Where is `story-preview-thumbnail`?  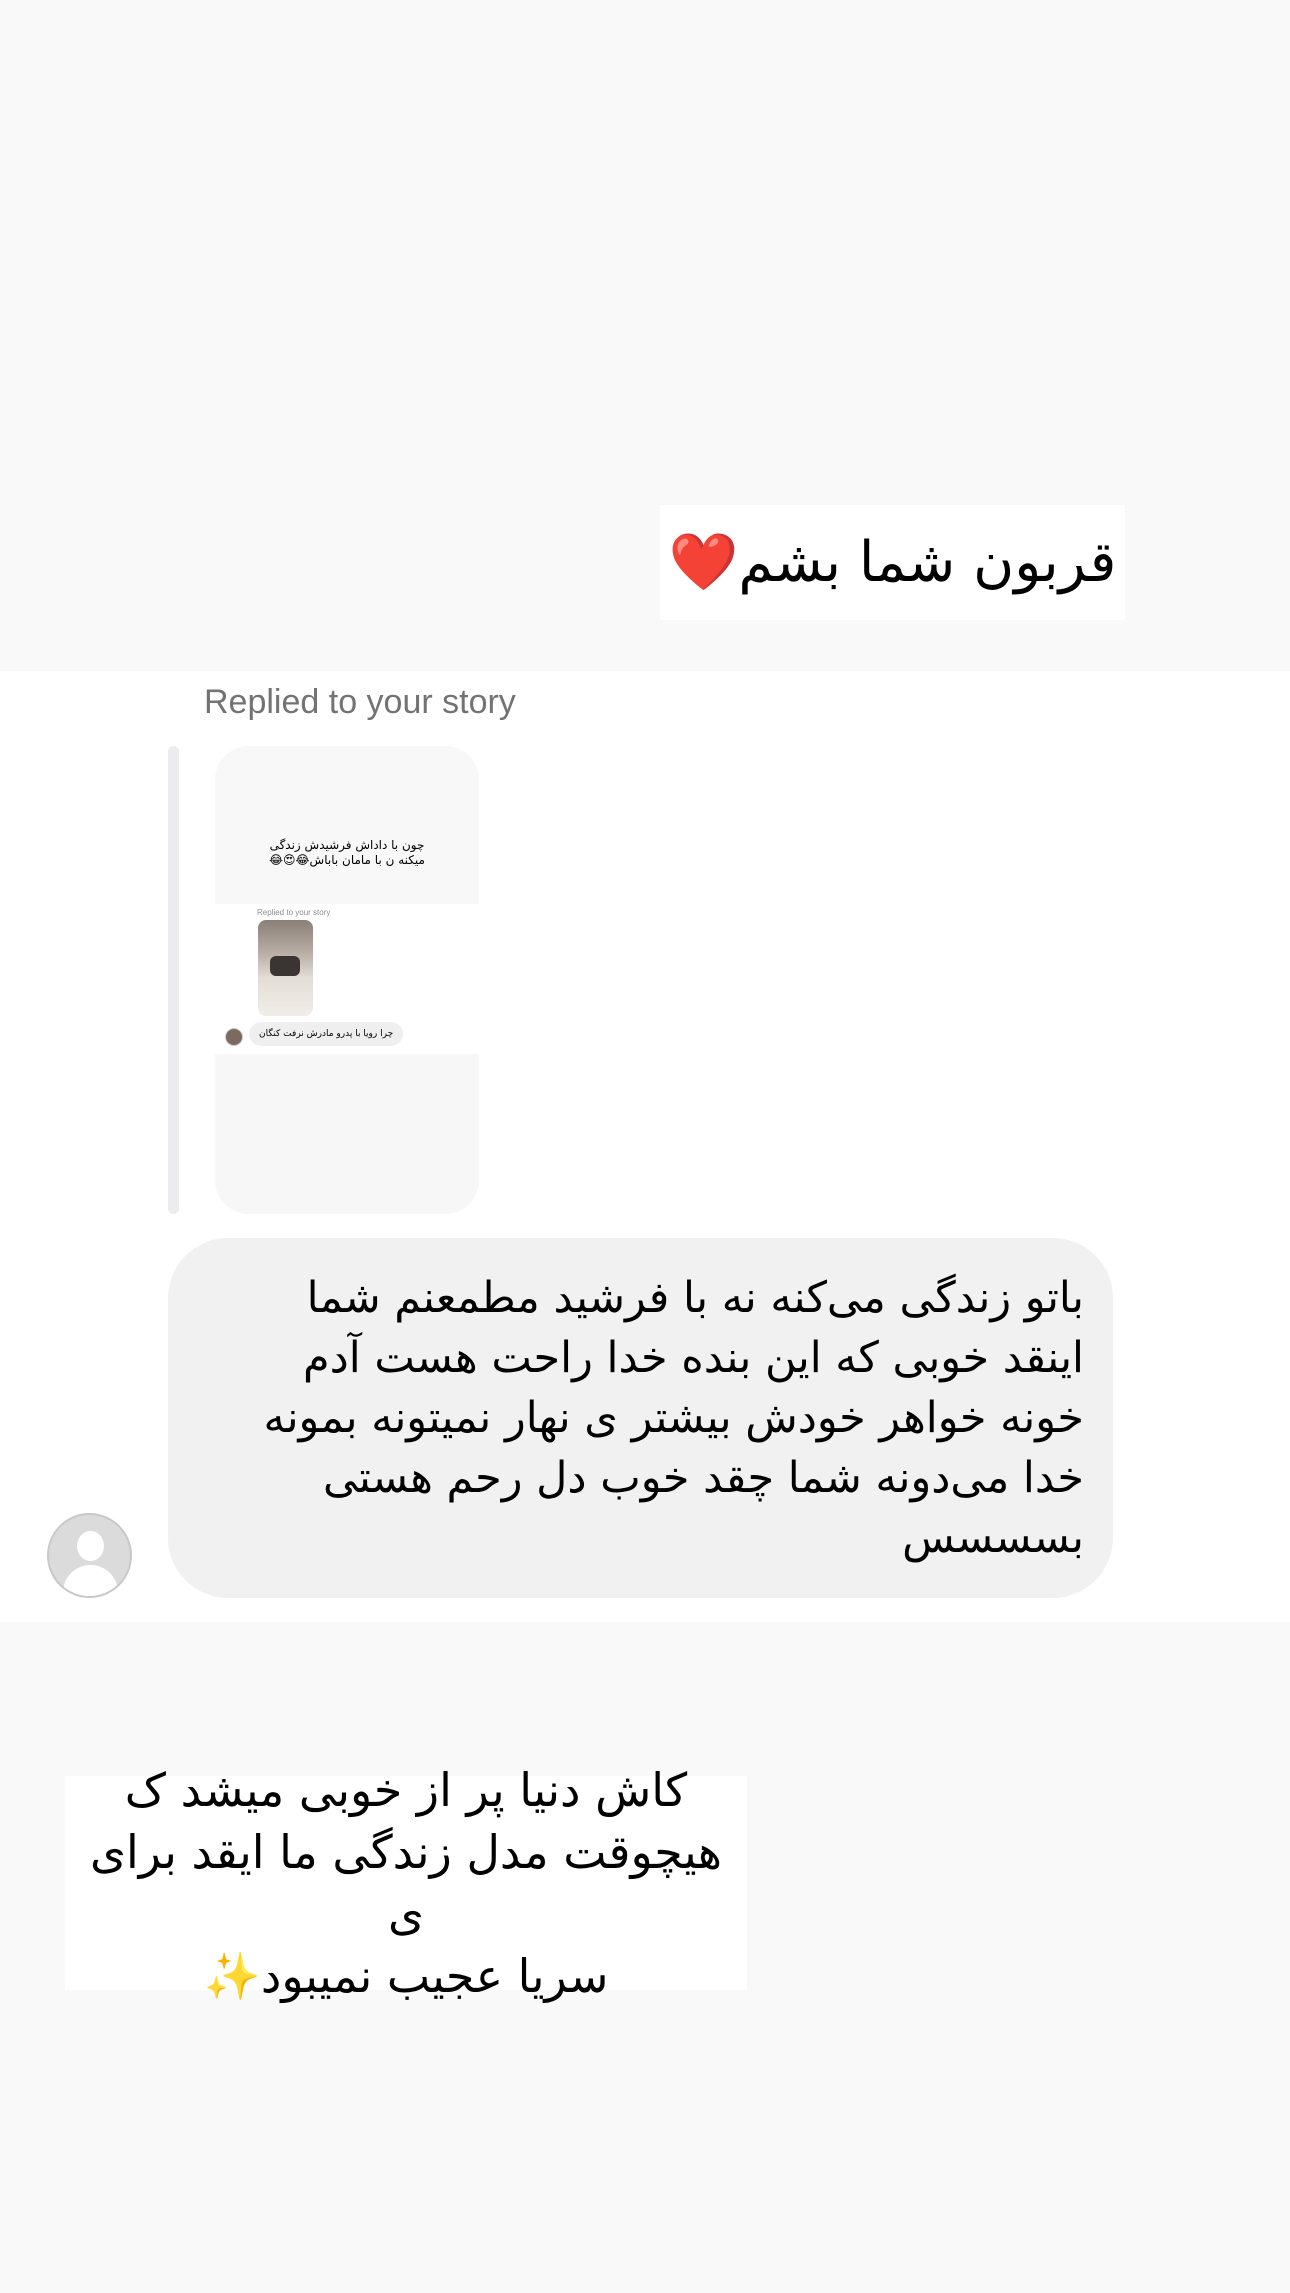 story-preview-thumbnail is located at coordinates (285, 968).